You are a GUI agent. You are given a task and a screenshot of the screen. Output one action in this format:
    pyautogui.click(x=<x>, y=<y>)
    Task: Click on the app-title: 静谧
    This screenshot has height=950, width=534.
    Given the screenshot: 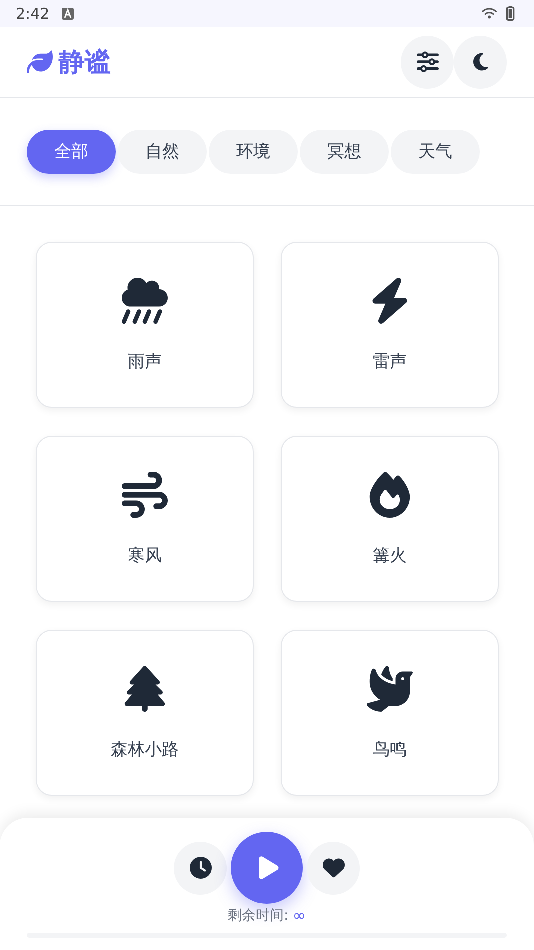 What is the action you would take?
    pyautogui.click(x=85, y=63)
    